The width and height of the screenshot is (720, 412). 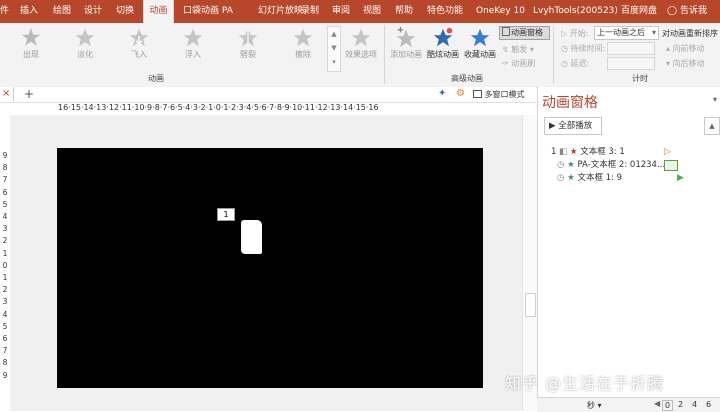 What do you see at coordinates (668, 48) in the screenshot?
I see `arrow-up-icon: ▴` at bounding box center [668, 48].